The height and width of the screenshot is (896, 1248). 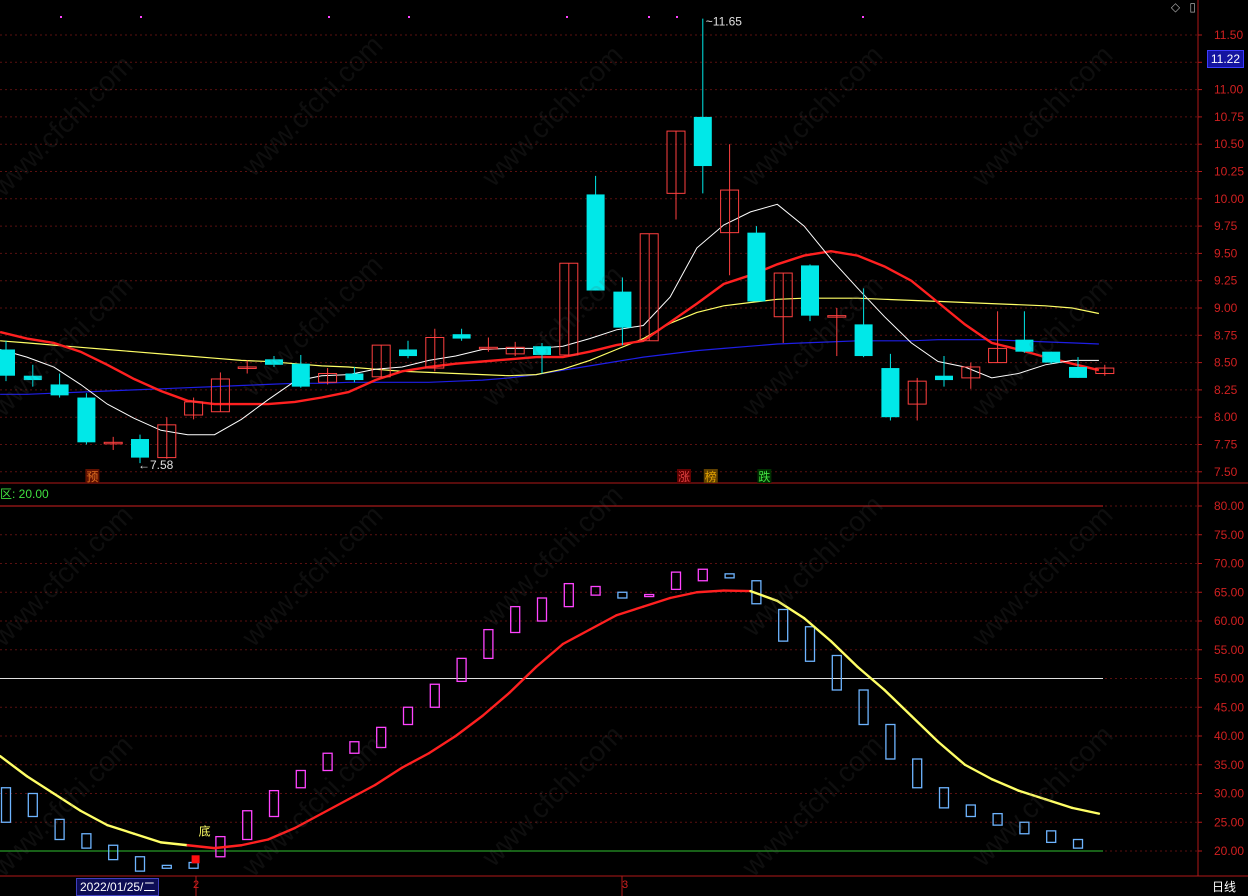 I want to click on price-tick-label: 11.50, so click(x=1228, y=35).